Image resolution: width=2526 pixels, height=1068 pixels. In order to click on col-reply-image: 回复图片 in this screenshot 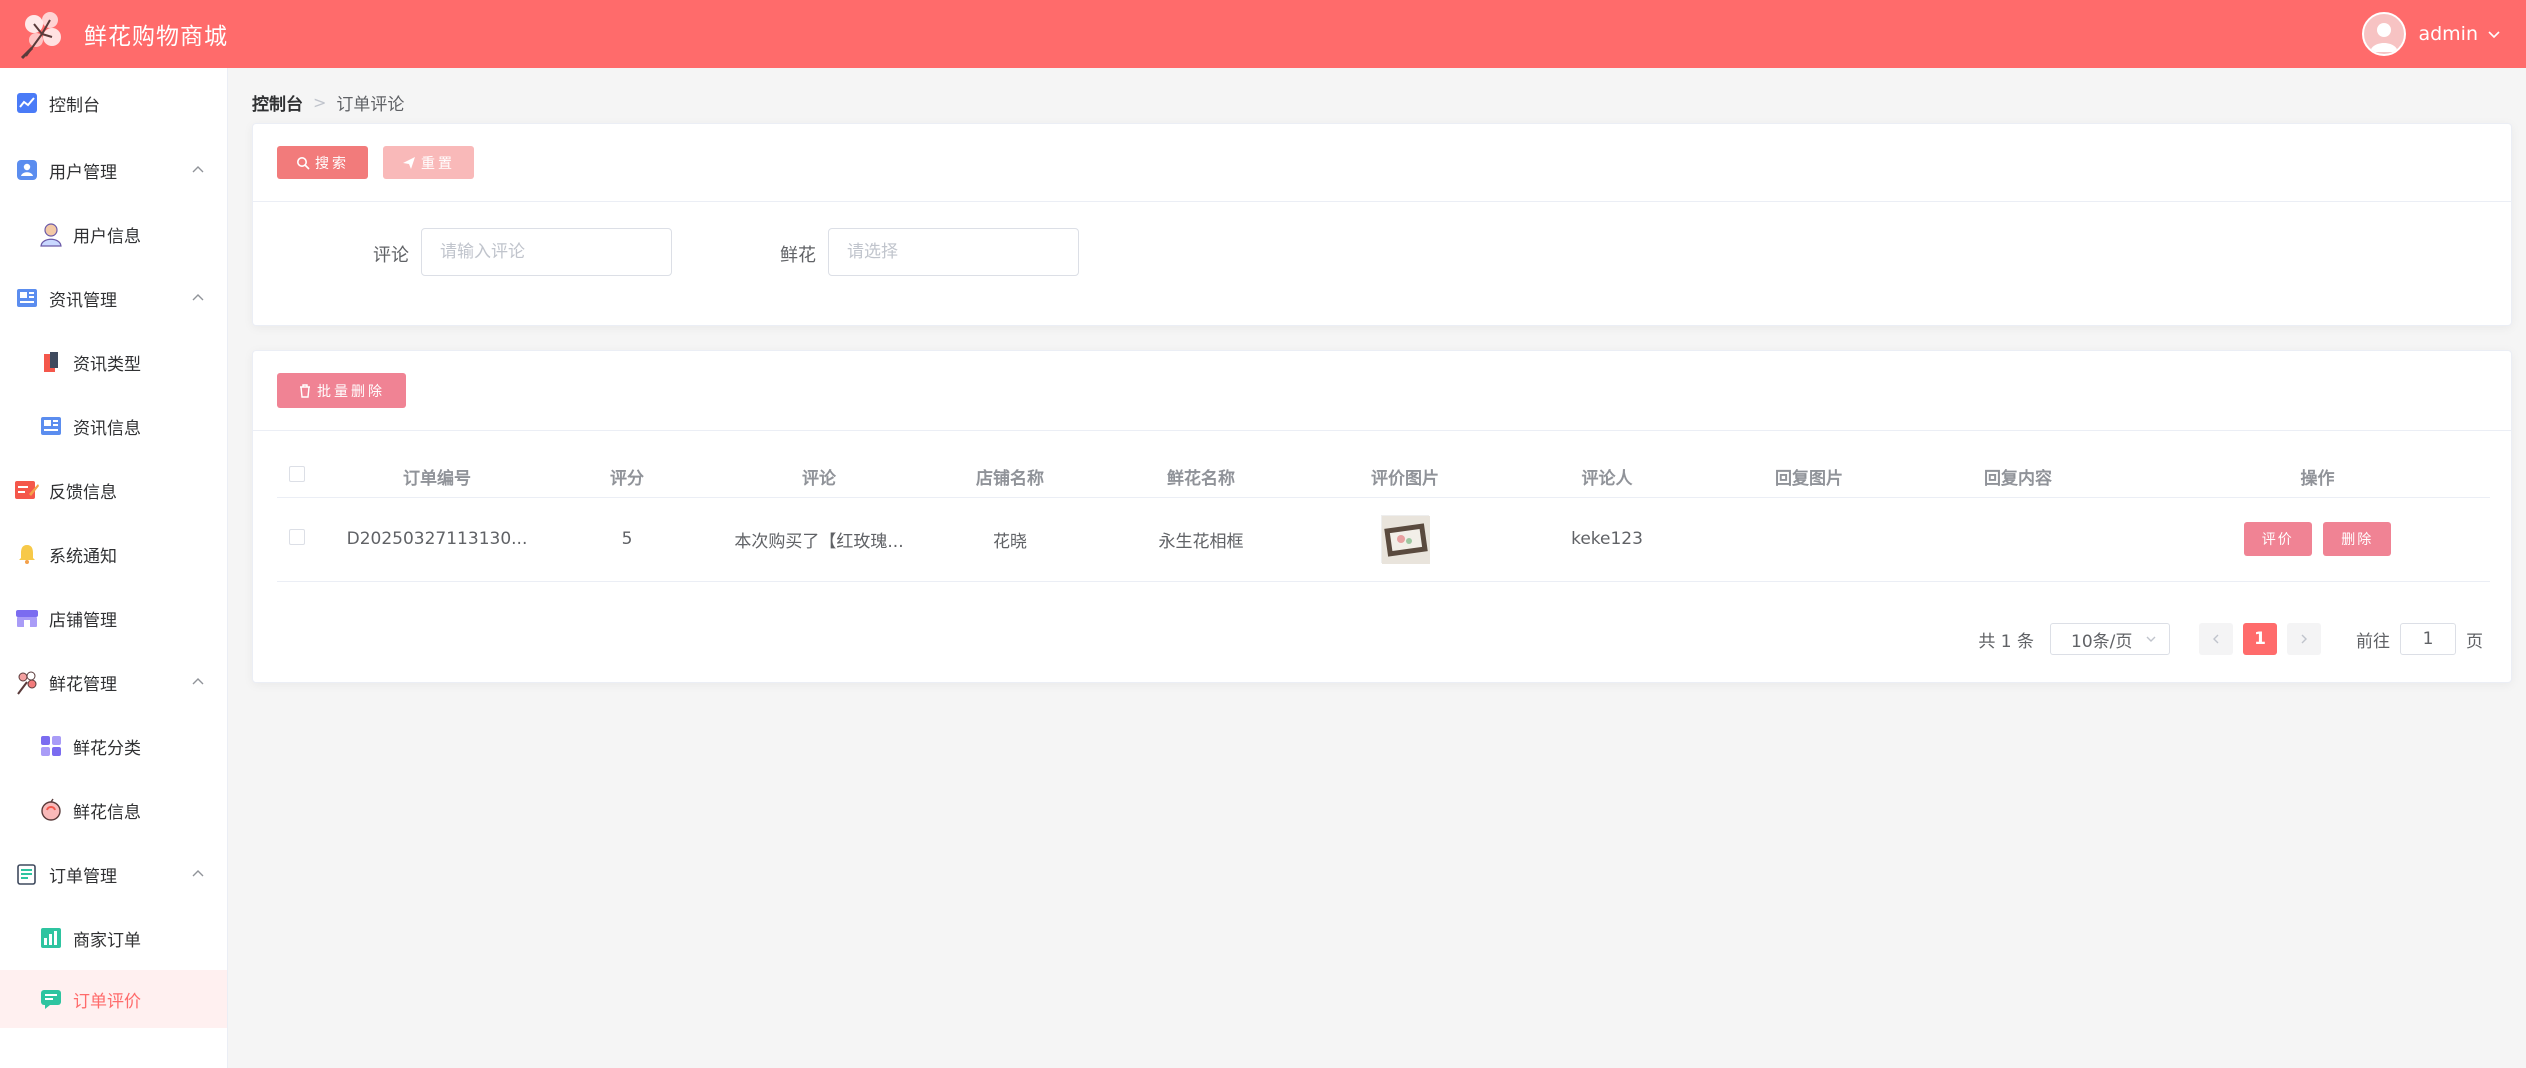, I will do `click(1809, 477)`.